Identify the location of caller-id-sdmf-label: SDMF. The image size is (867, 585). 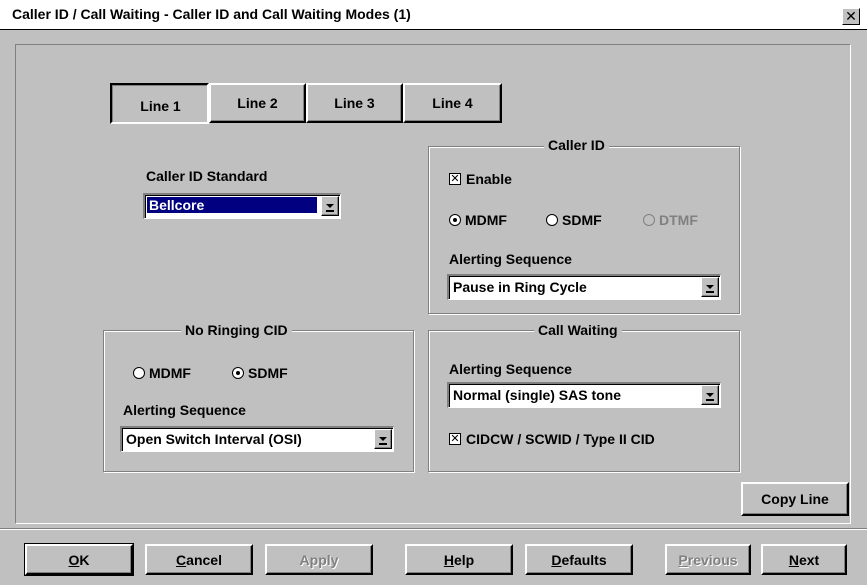
(582, 220).